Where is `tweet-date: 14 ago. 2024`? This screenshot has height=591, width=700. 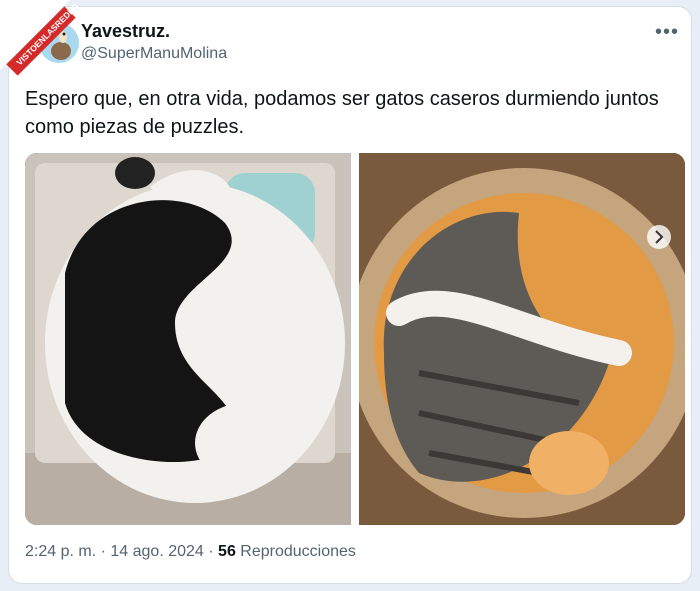 tweet-date: 14 ago. 2024 is located at coordinates (156, 551).